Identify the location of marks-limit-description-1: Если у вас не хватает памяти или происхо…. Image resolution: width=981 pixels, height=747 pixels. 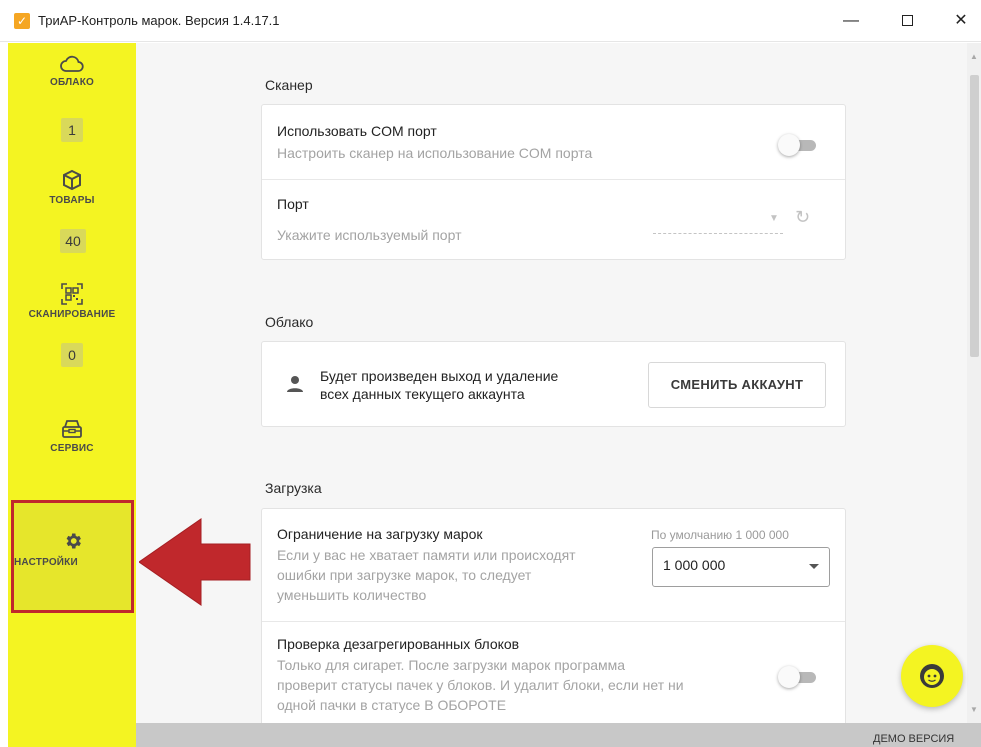
(426, 555).